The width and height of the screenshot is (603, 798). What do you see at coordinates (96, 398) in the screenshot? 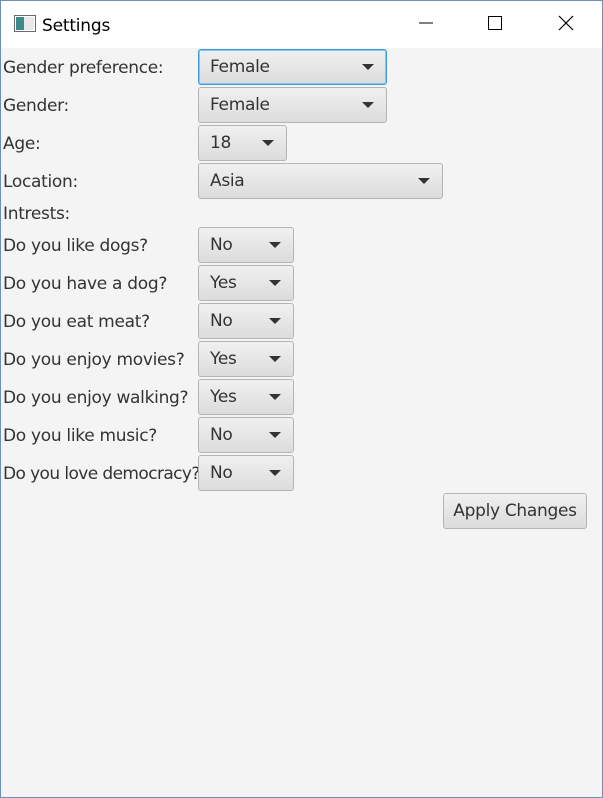
I see `question-label: Do you enjoy walking?` at bounding box center [96, 398].